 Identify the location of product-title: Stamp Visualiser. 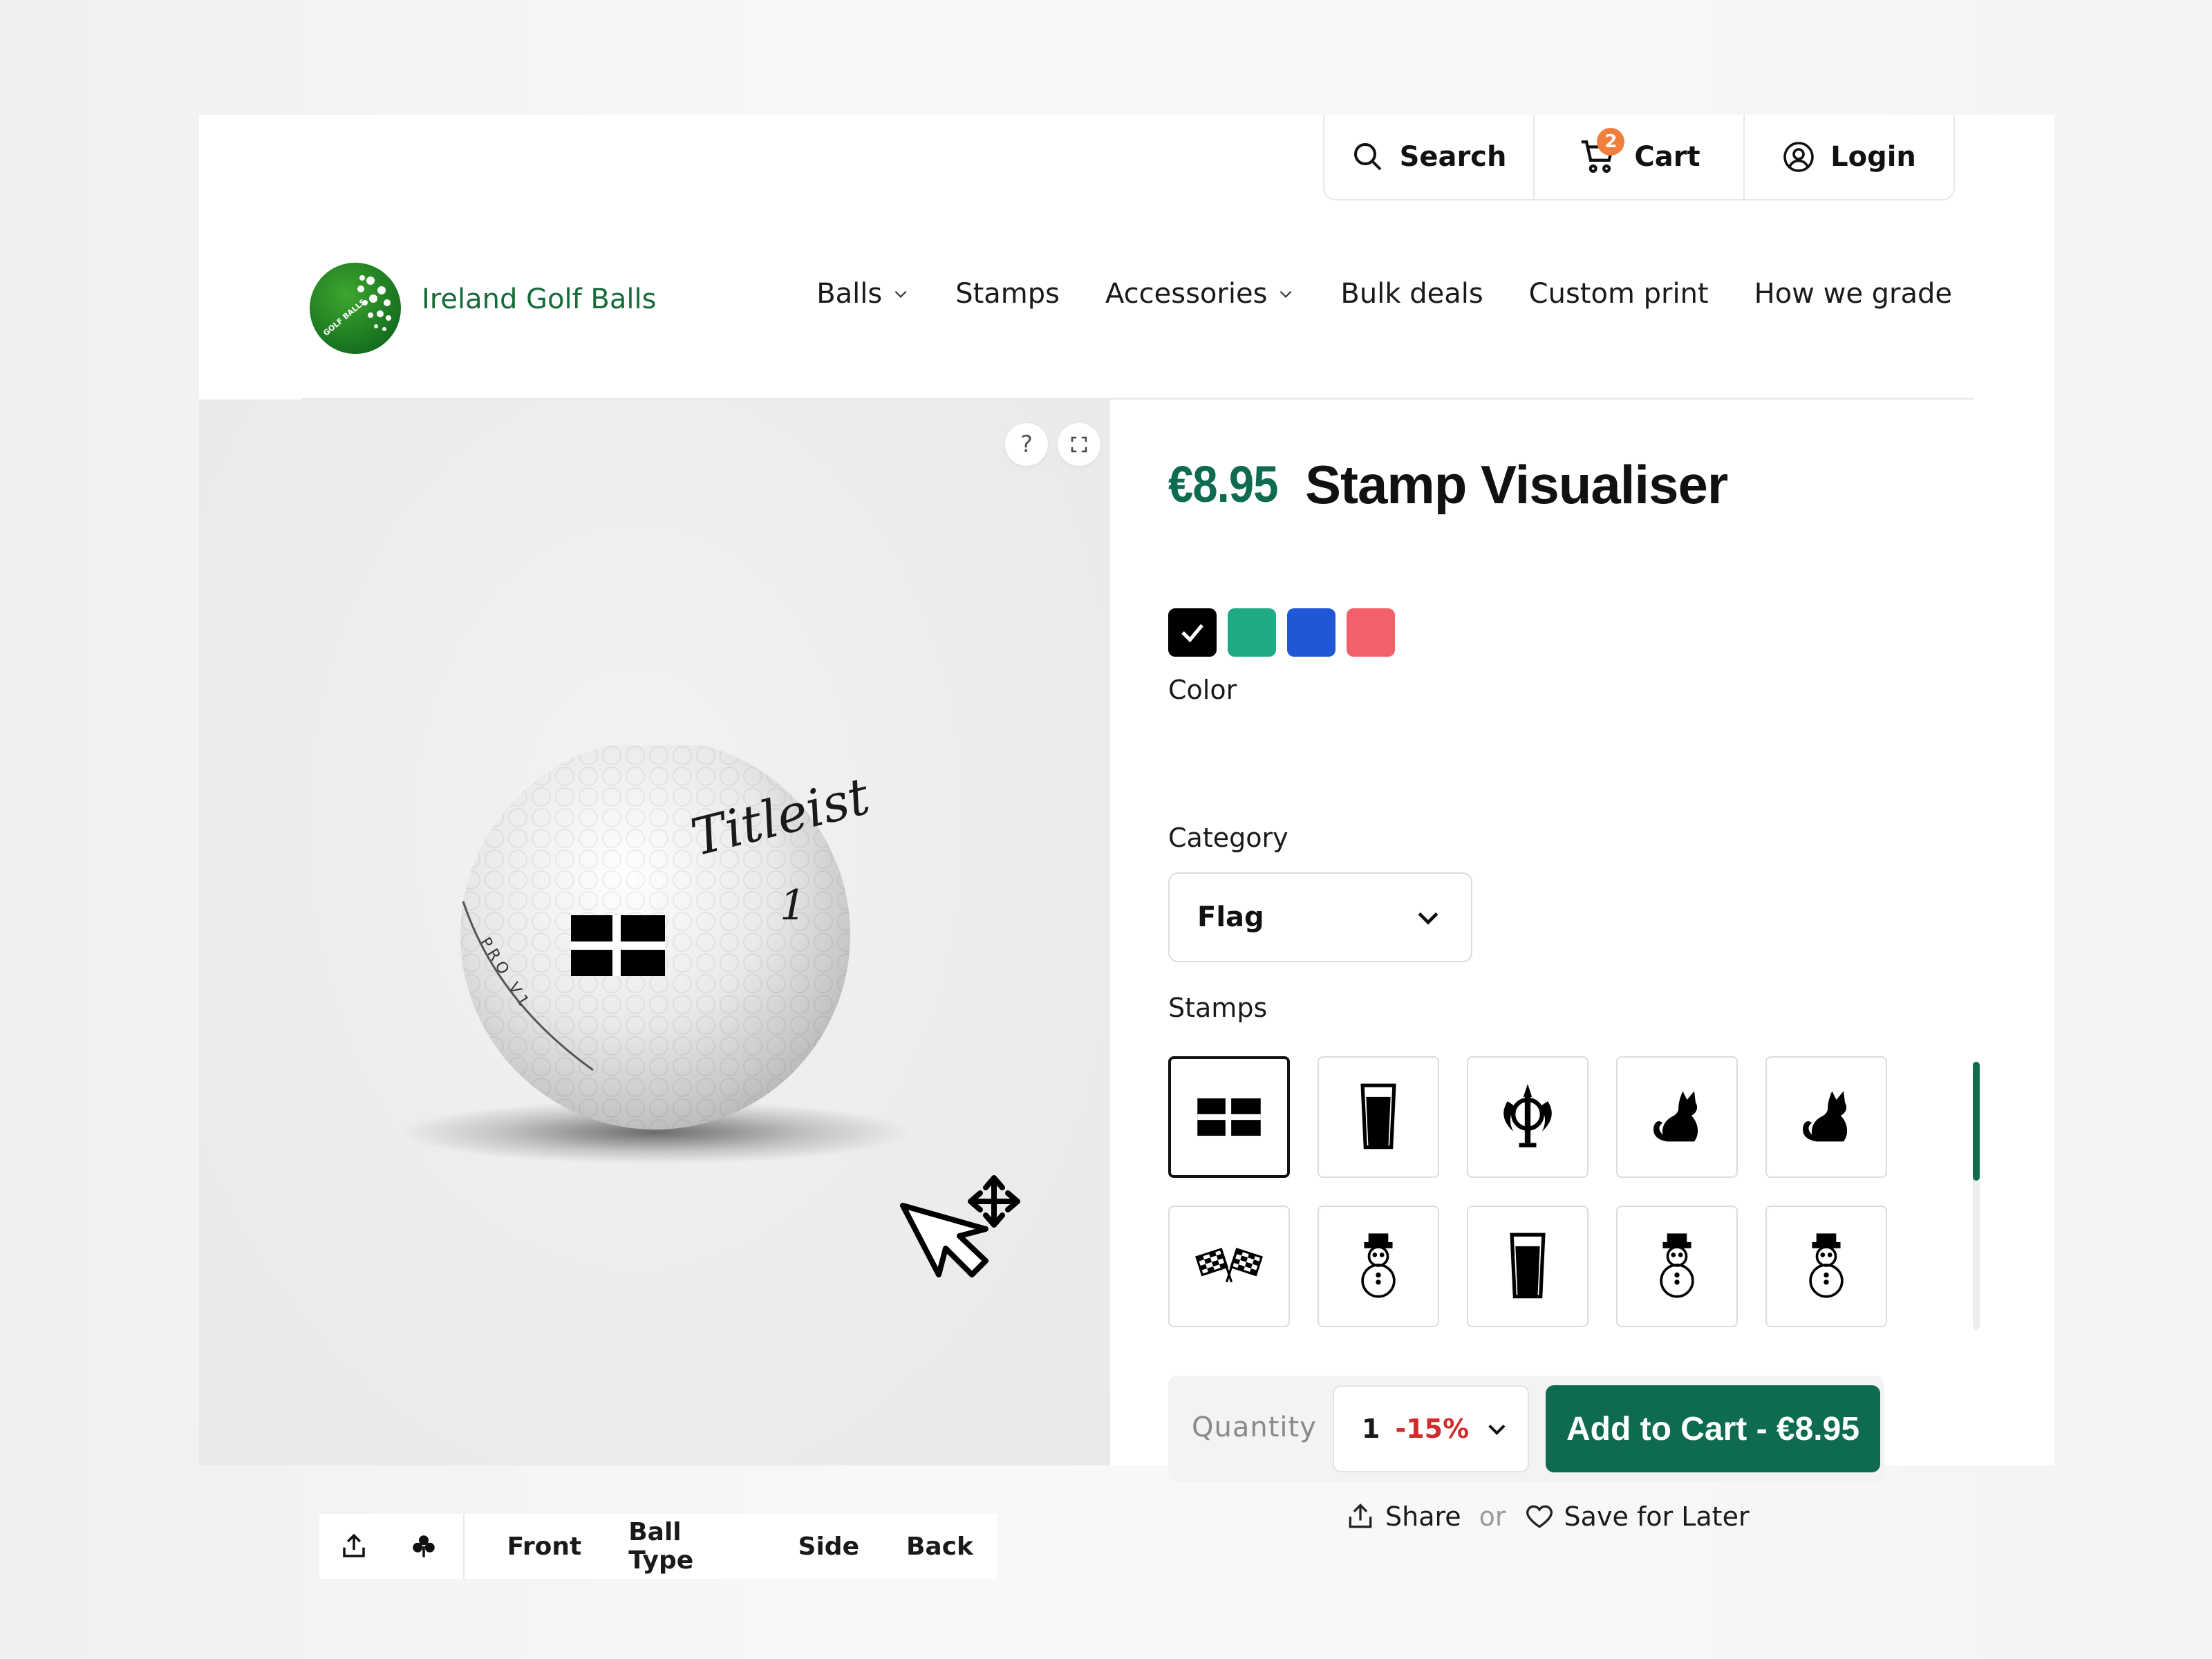
(1516, 484).